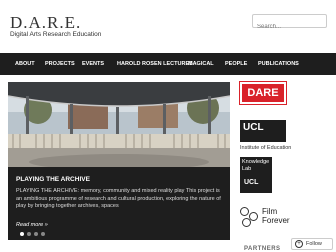  Describe the element at coordinates (253, 127) in the screenshot. I see `ucl-logo-text: UCL` at that location.